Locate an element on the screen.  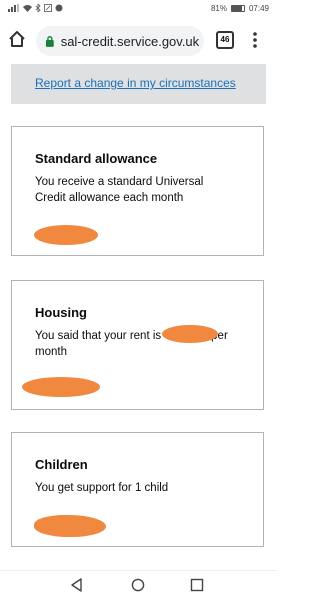
bluetooth-icon is located at coordinates (38, 8).